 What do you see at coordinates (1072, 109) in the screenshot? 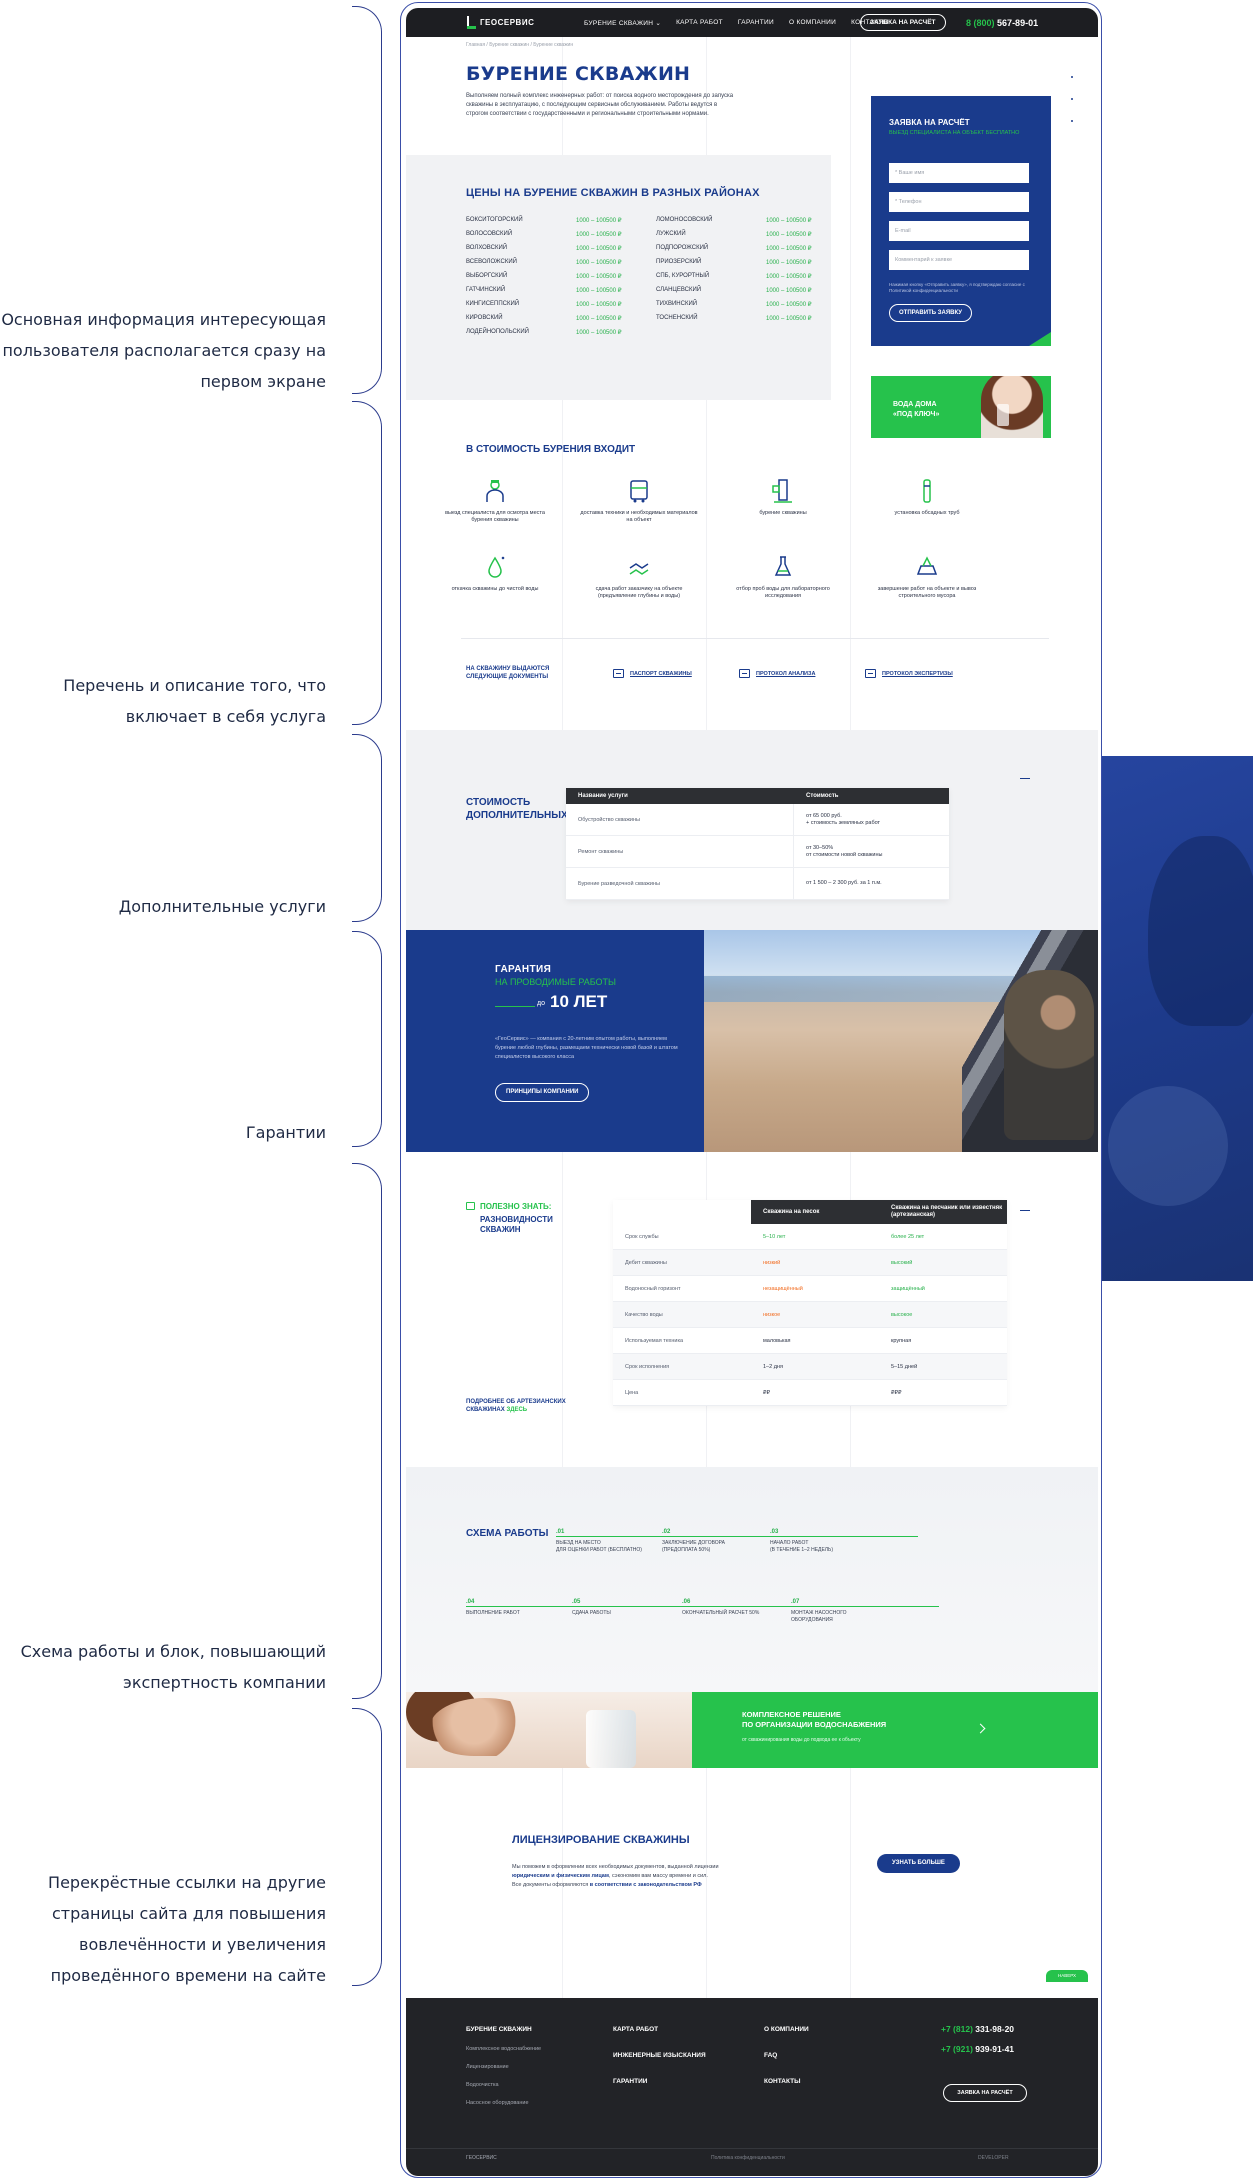
I see `section-dots` at bounding box center [1072, 109].